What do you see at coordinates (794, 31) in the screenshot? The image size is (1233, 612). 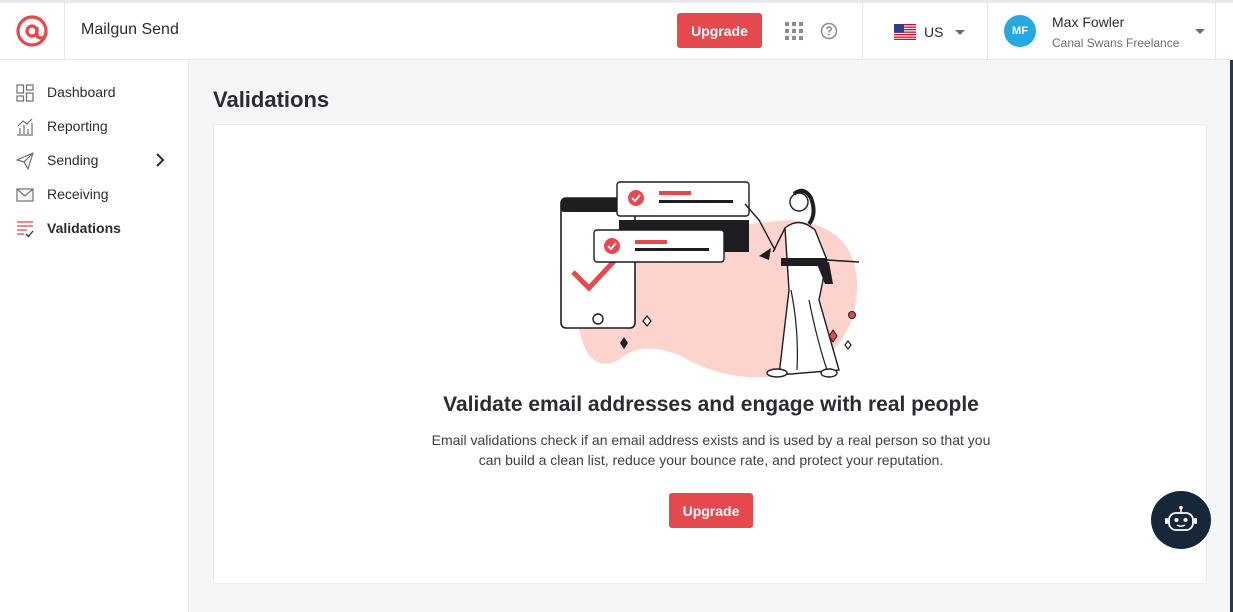 I see `apps-grid-icon` at bounding box center [794, 31].